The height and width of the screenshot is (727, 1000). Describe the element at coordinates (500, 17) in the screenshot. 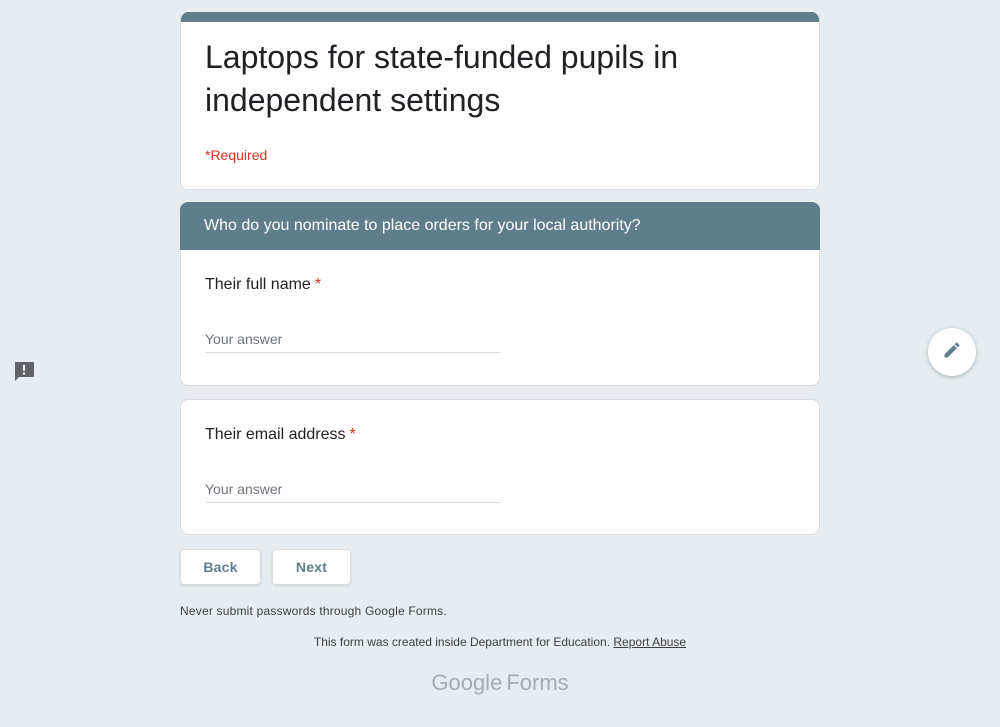

I see `form-accent-bar` at that location.